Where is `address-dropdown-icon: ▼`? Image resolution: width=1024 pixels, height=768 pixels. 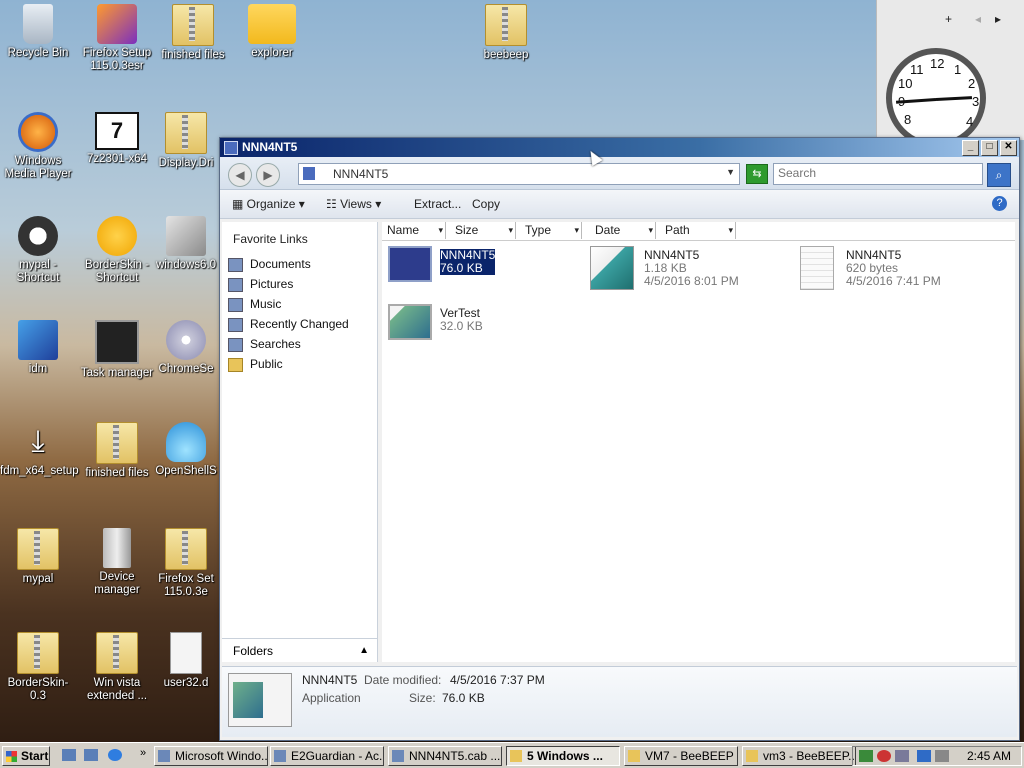
address-dropdown-icon: ▼ is located at coordinates (730, 172).